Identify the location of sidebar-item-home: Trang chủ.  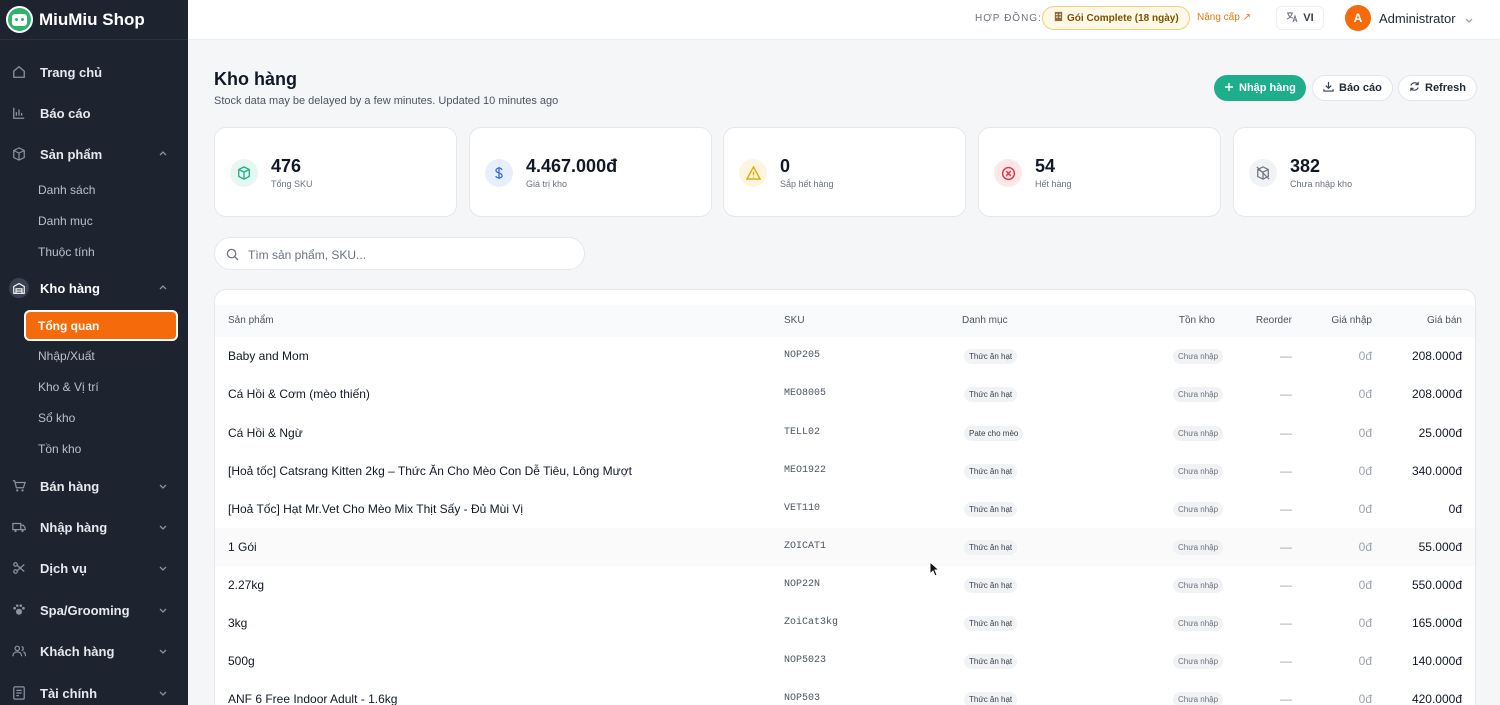
(94, 72).